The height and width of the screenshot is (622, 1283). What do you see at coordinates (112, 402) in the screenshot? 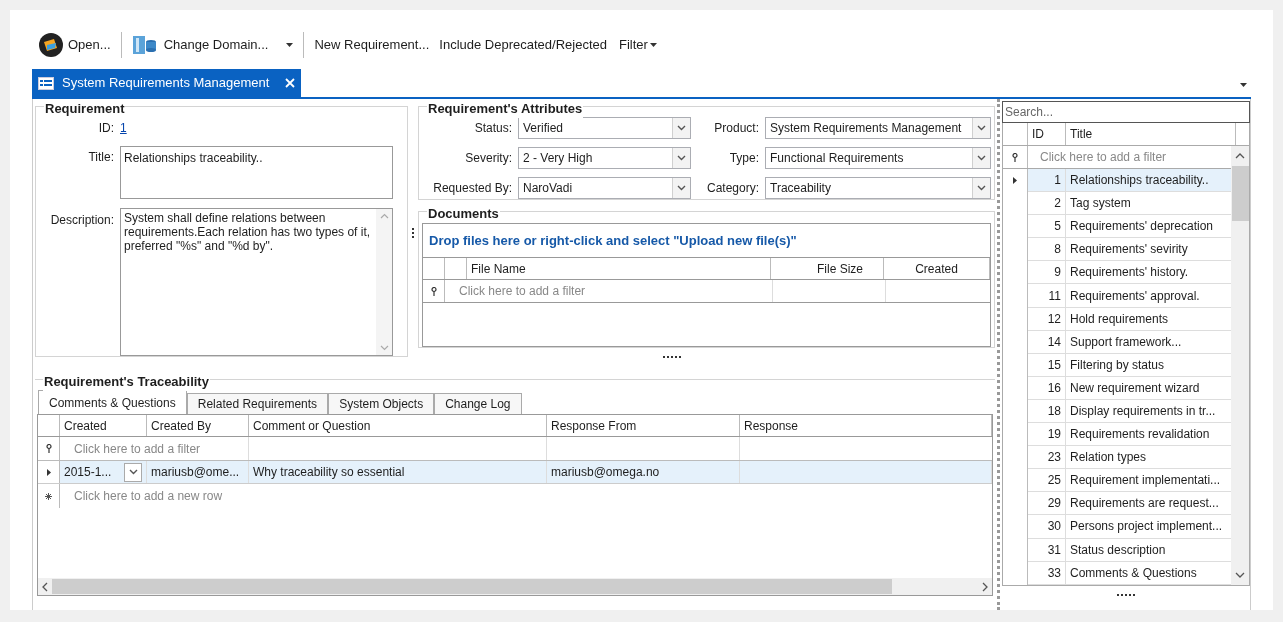
I see `traceability-tab: Comments & Questions` at bounding box center [112, 402].